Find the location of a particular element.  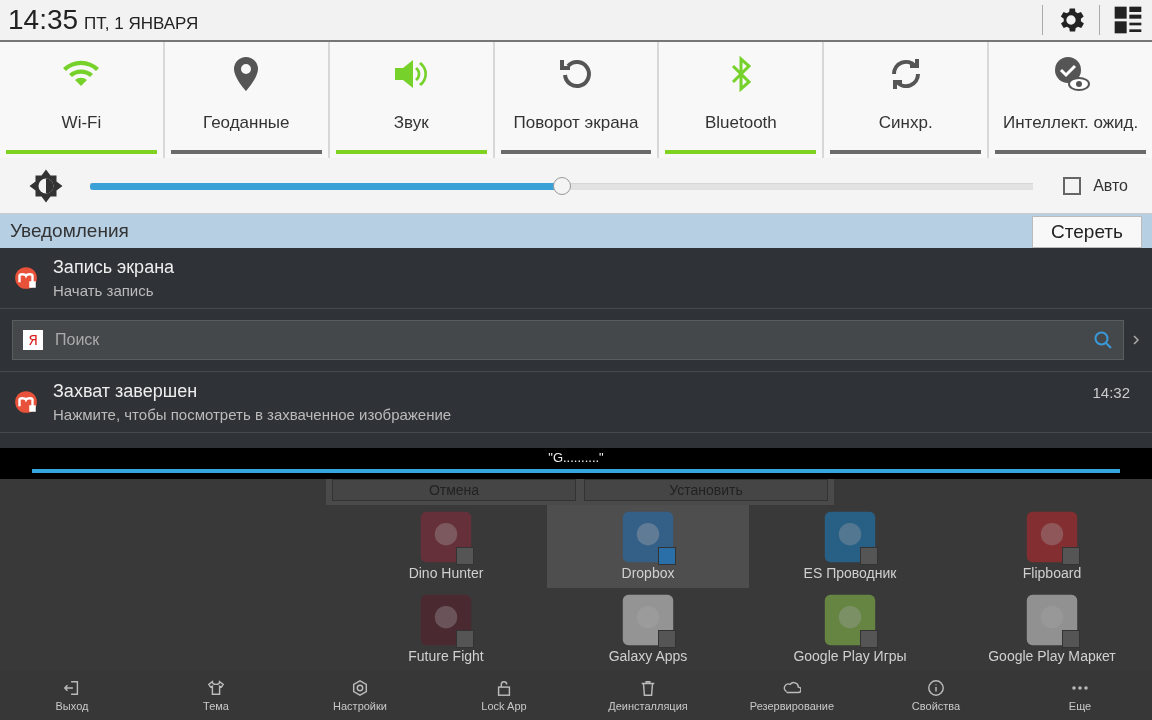

app-tile: ES Проводник is located at coordinates (850, 546).